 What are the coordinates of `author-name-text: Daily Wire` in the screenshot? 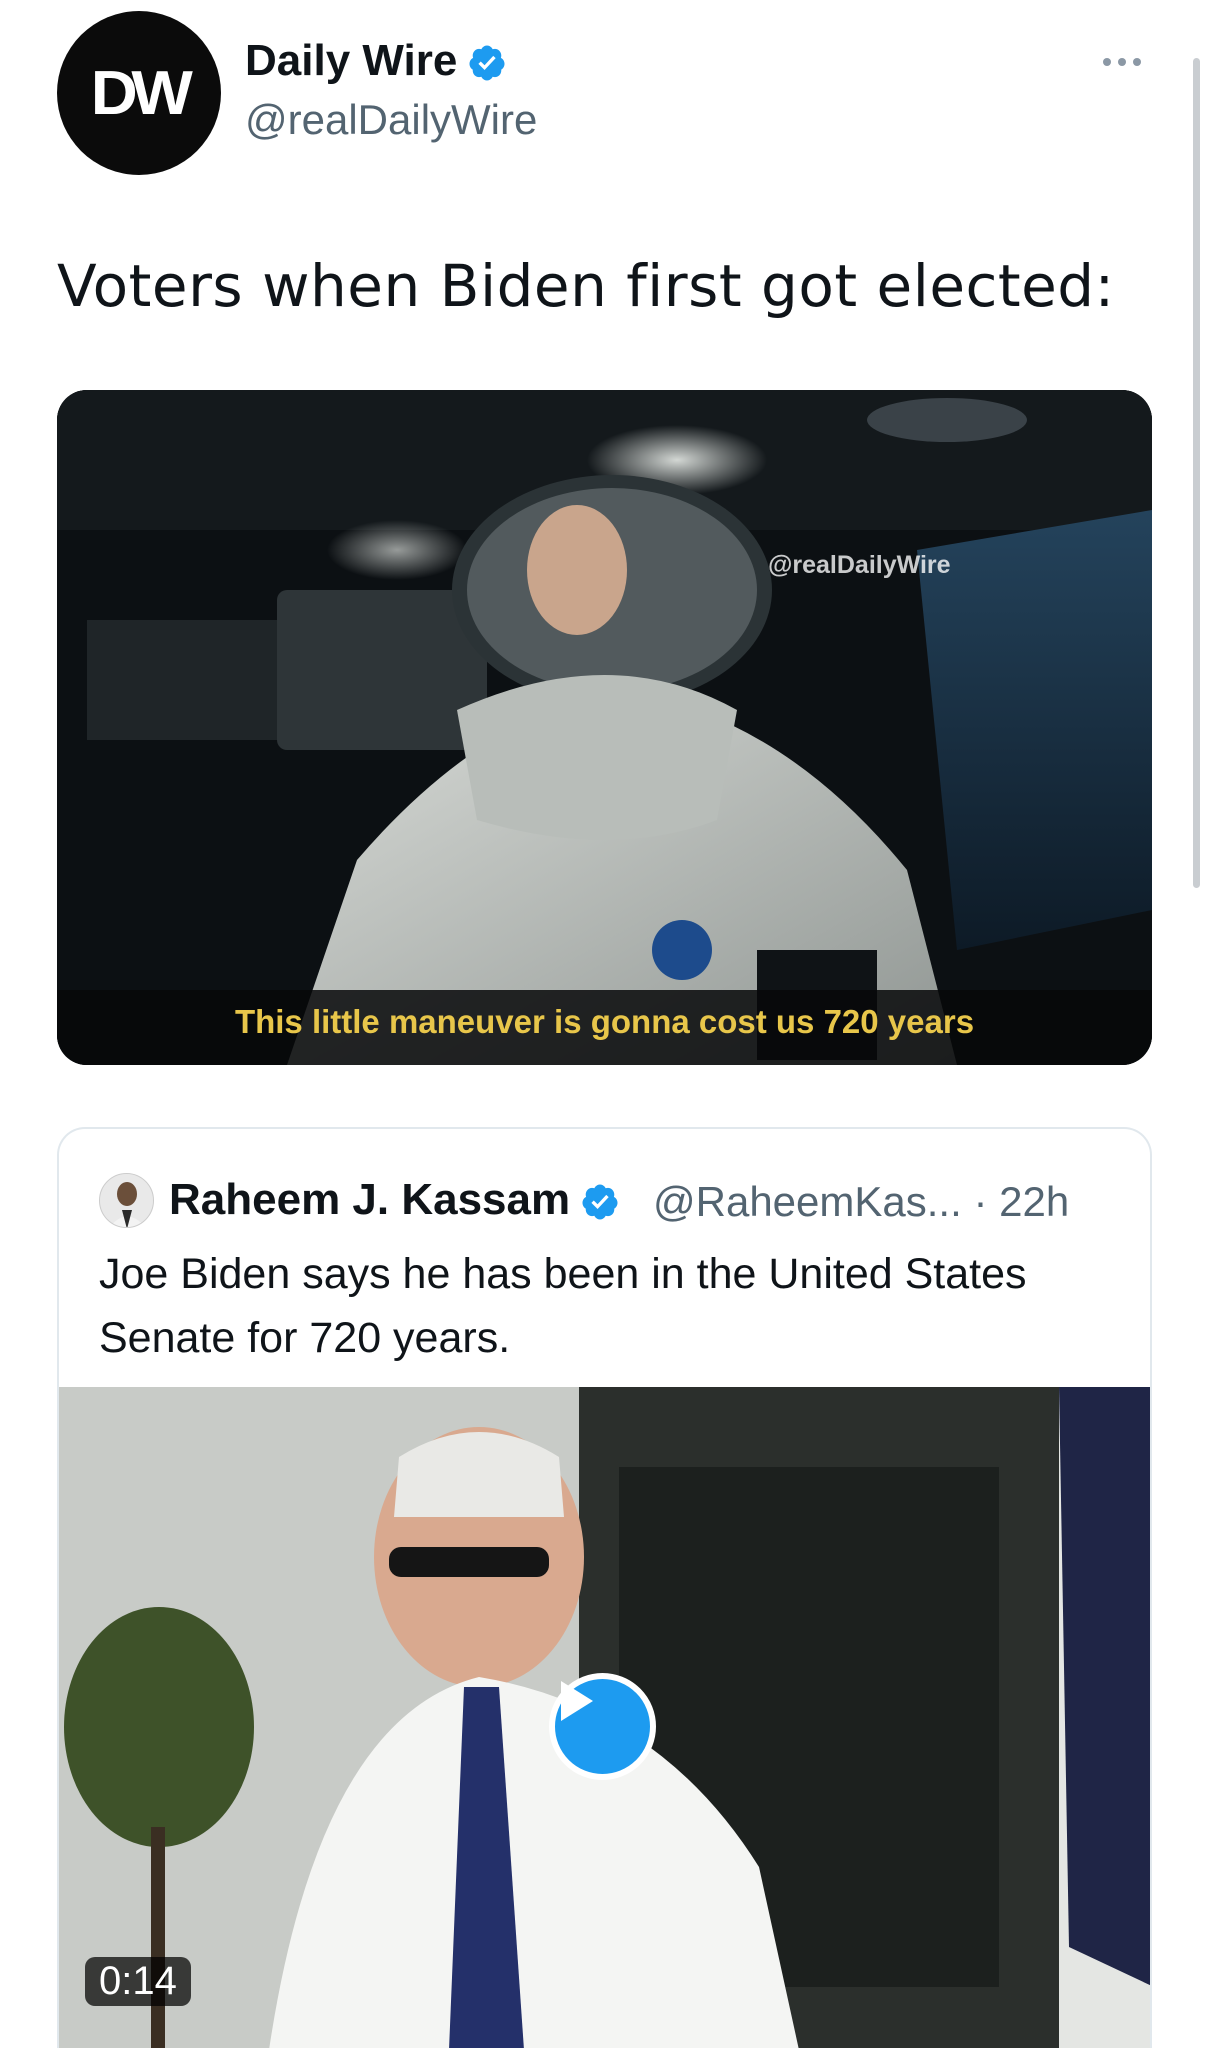 It's located at (351, 60).